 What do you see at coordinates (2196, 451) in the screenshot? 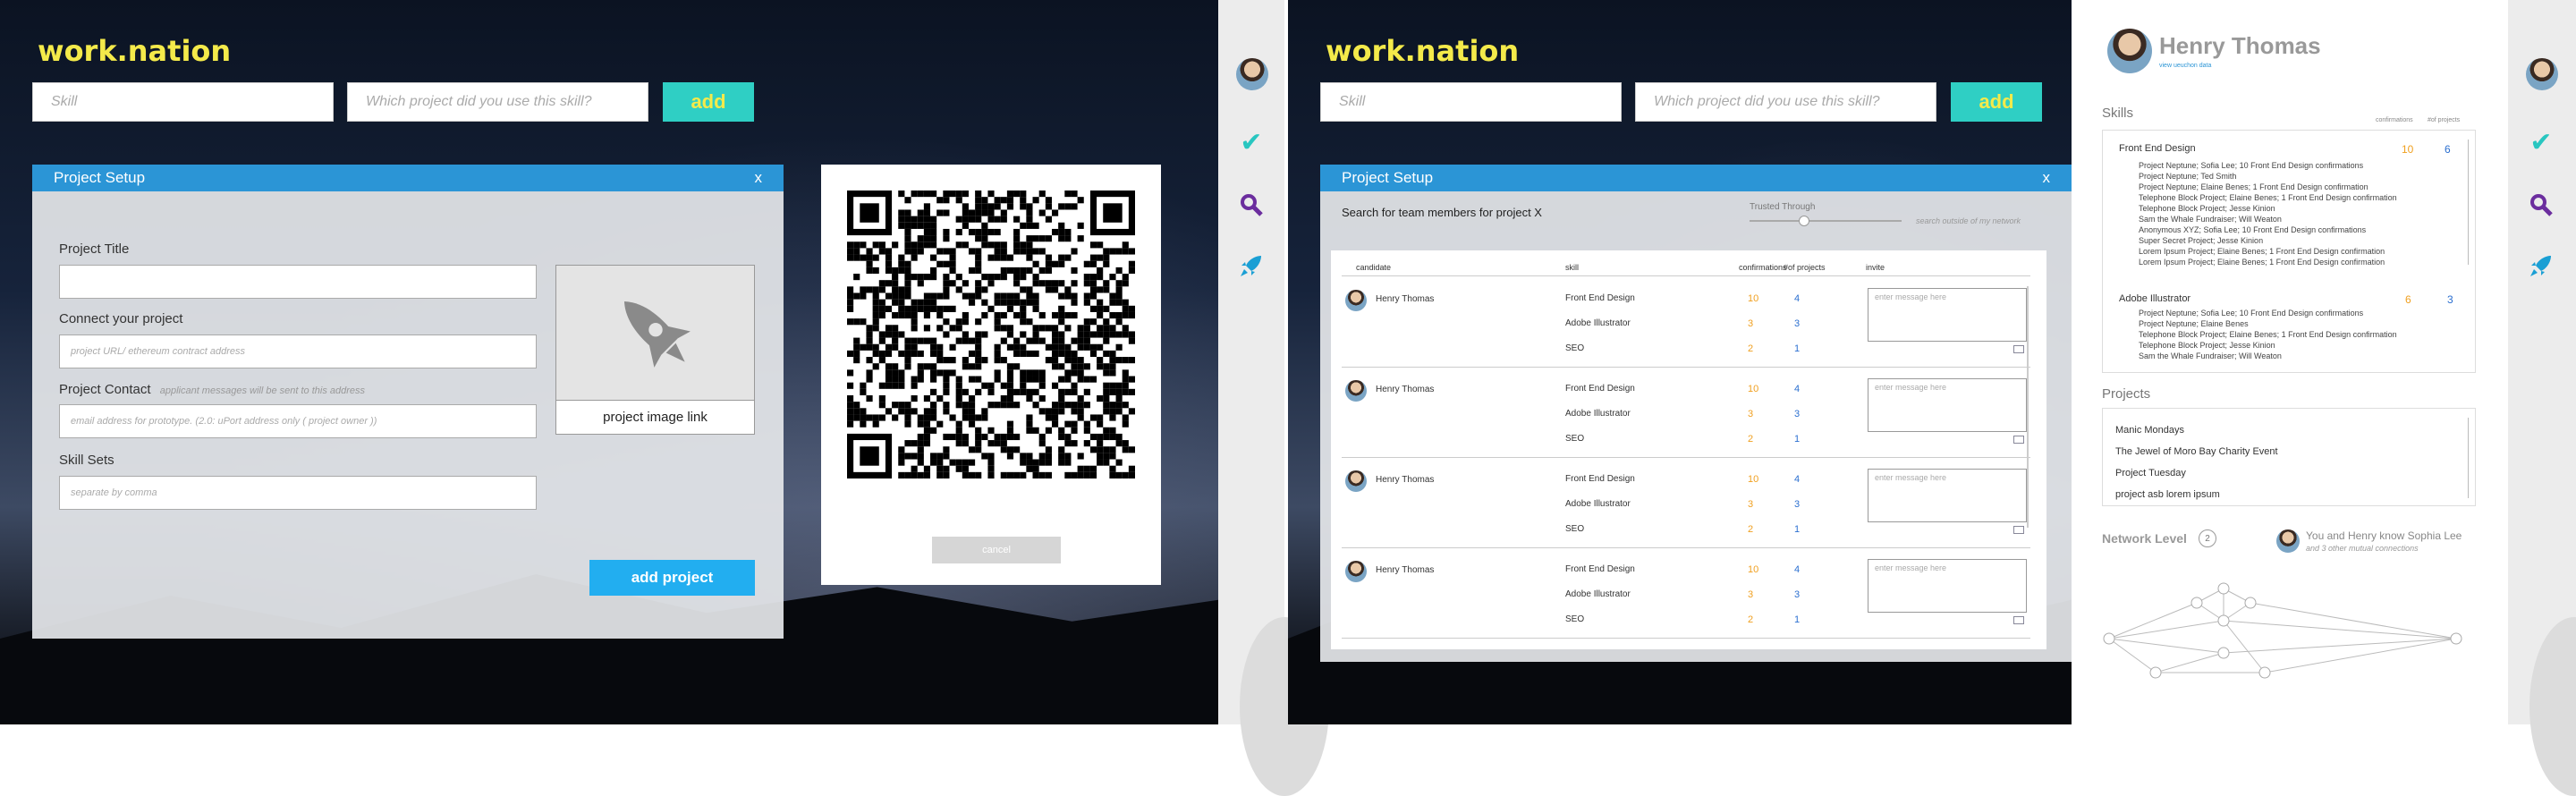
I see `project-item: The Jewel of Moro Bay Charity Event` at bounding box center [2196, 451].